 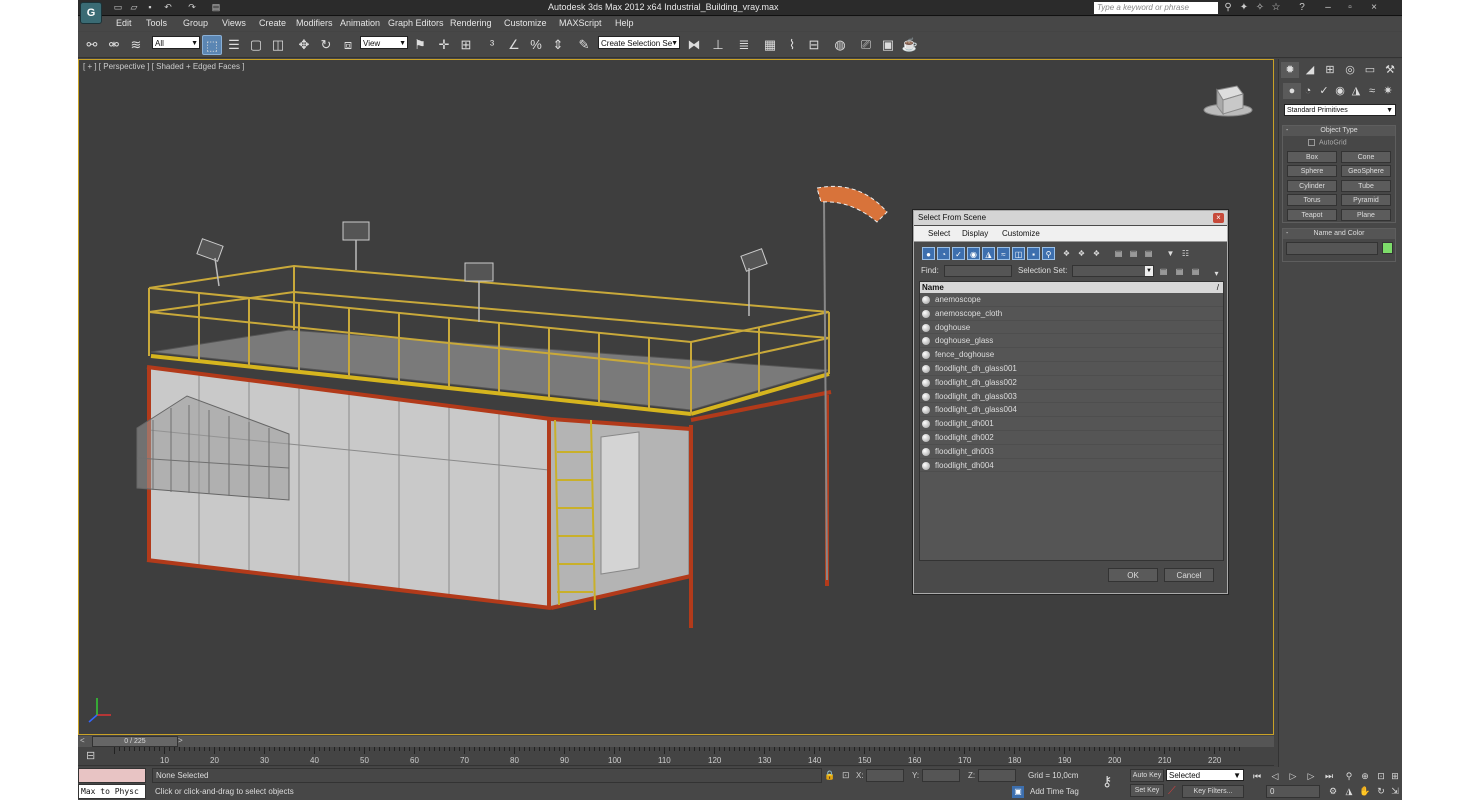 What do you see at coordinates (1381, 791) in the screenshot?
I see `orbit-icon: ↻` at bounding box center [1381, 791].